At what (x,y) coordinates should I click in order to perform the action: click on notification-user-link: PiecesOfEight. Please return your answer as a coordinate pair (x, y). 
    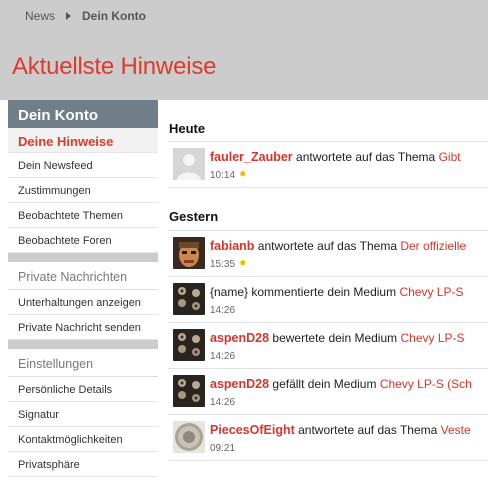
    Looking at the image, I should click on (252, 430).